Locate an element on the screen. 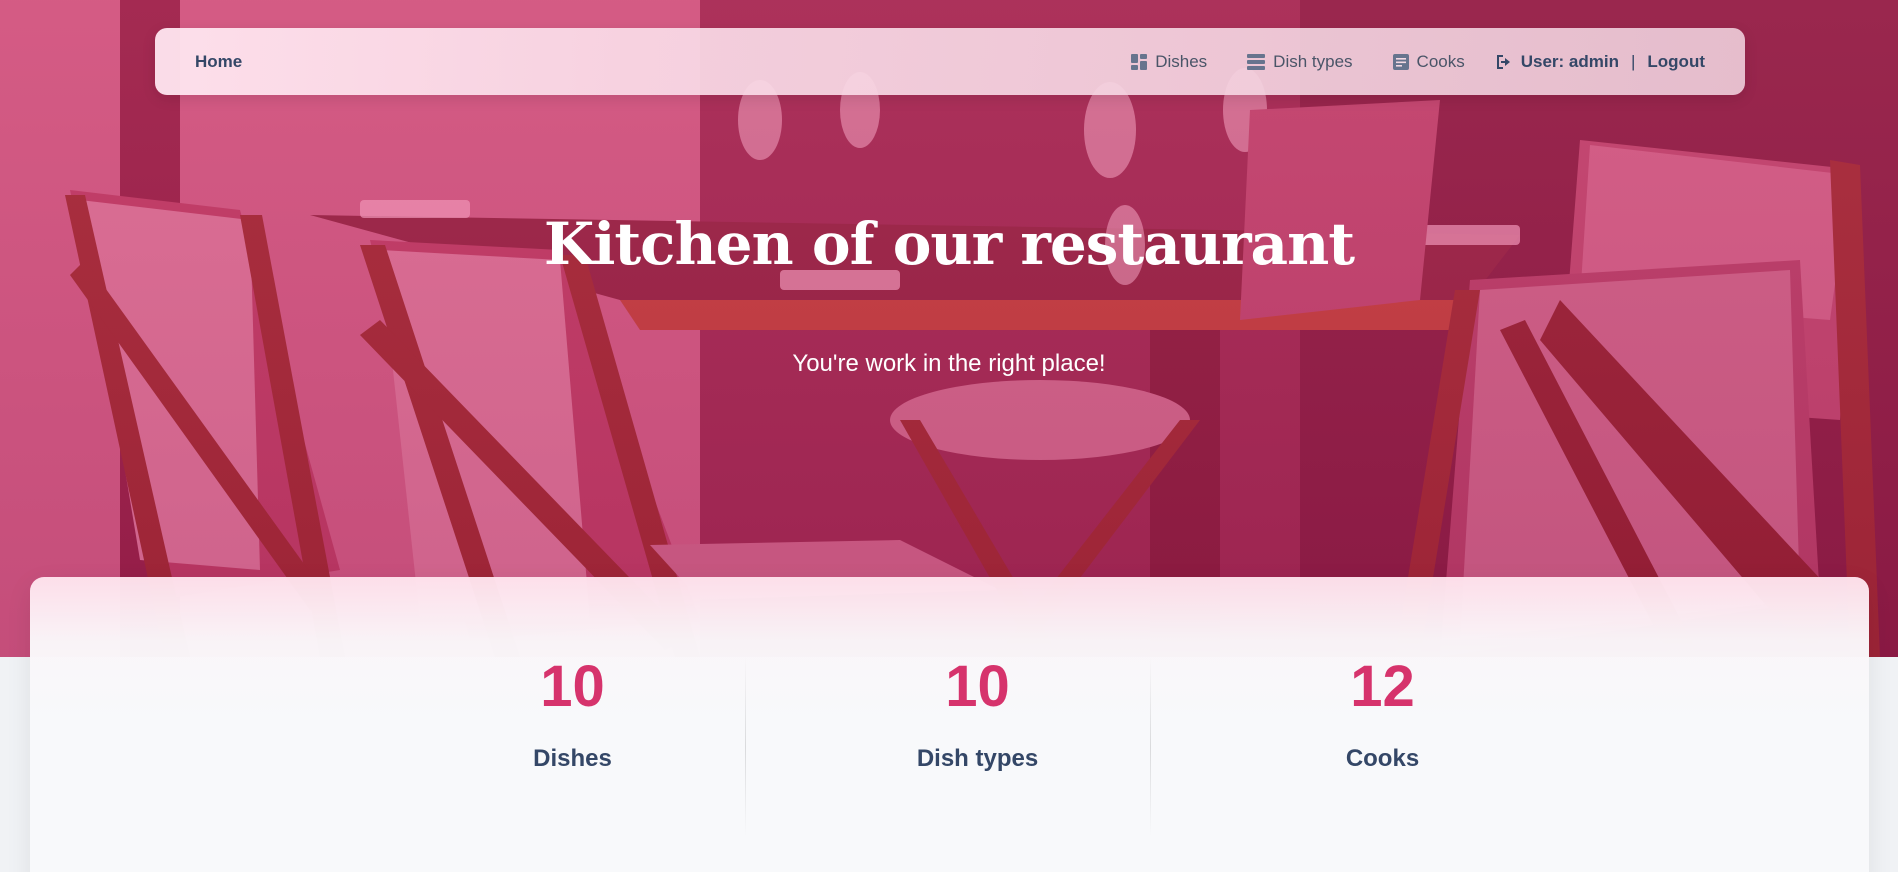  dashboard-icon is located at coordinates (1139, 61).